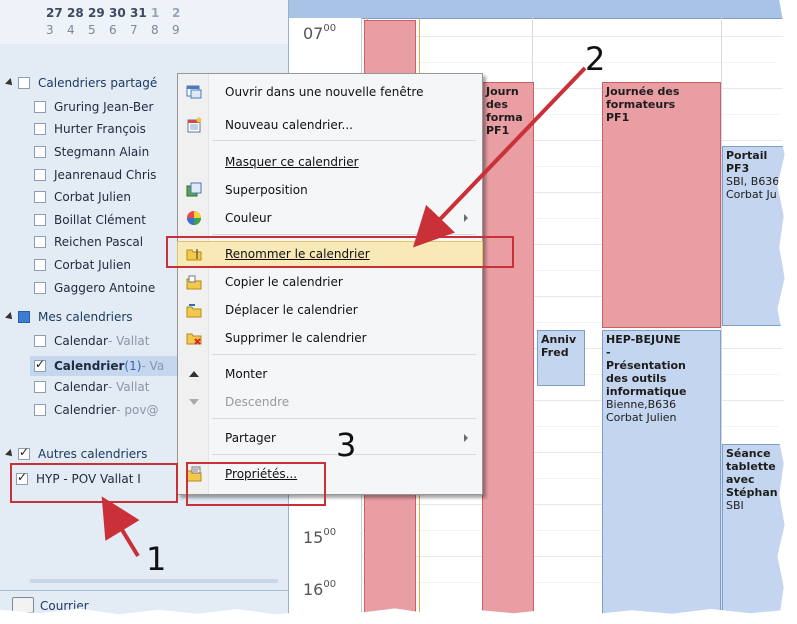 This screenshot has height=624, width=797. What do you see at coordinates (182, 30) in the screenshot?
I see `mini-day: 9` at bounding box center [182, 30].